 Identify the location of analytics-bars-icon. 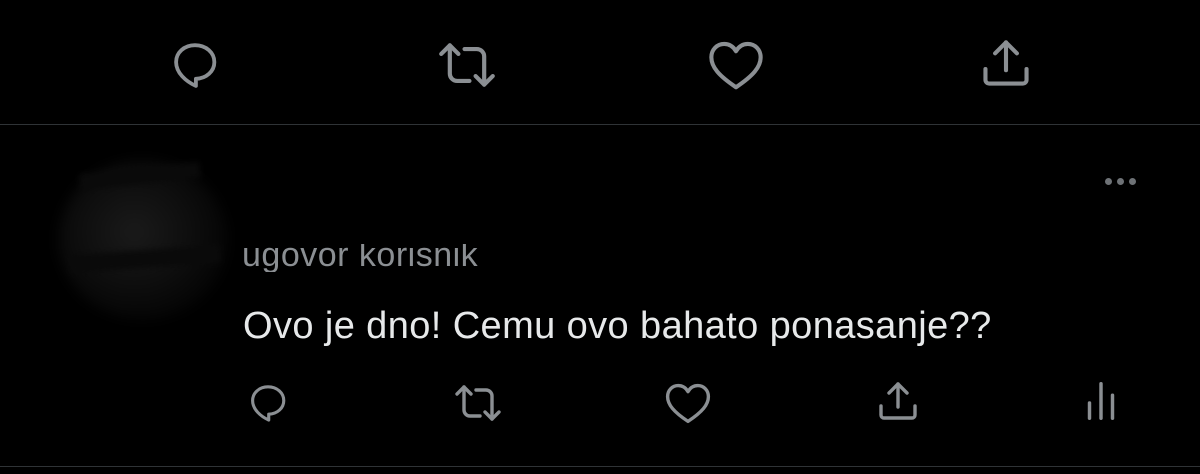
(1101, 401).